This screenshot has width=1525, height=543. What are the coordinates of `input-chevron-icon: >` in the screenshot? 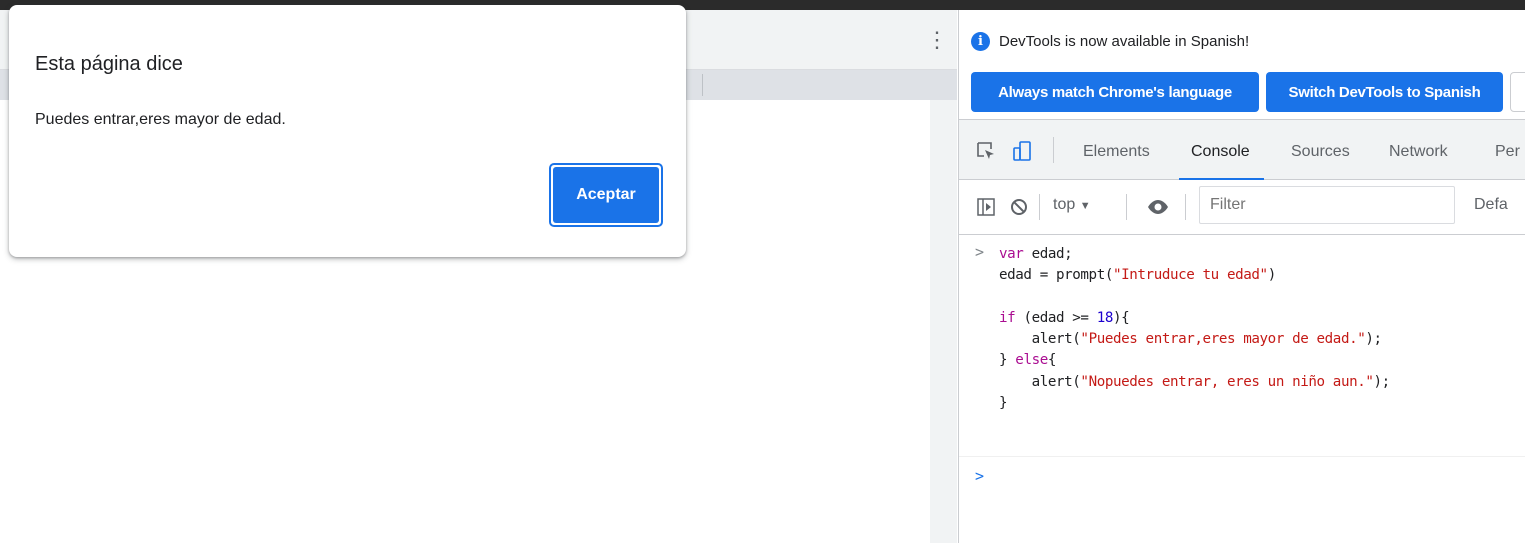 It's located at (980, 252).